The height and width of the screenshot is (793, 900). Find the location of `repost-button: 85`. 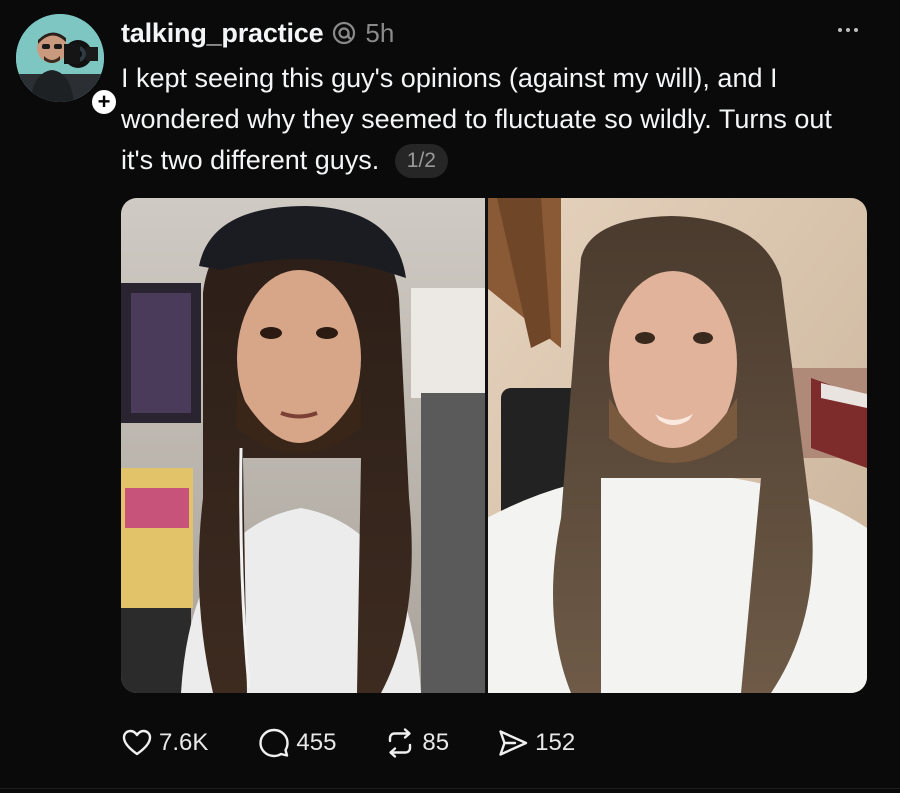

repost-button: 85 is located at coordinates (416, 743).